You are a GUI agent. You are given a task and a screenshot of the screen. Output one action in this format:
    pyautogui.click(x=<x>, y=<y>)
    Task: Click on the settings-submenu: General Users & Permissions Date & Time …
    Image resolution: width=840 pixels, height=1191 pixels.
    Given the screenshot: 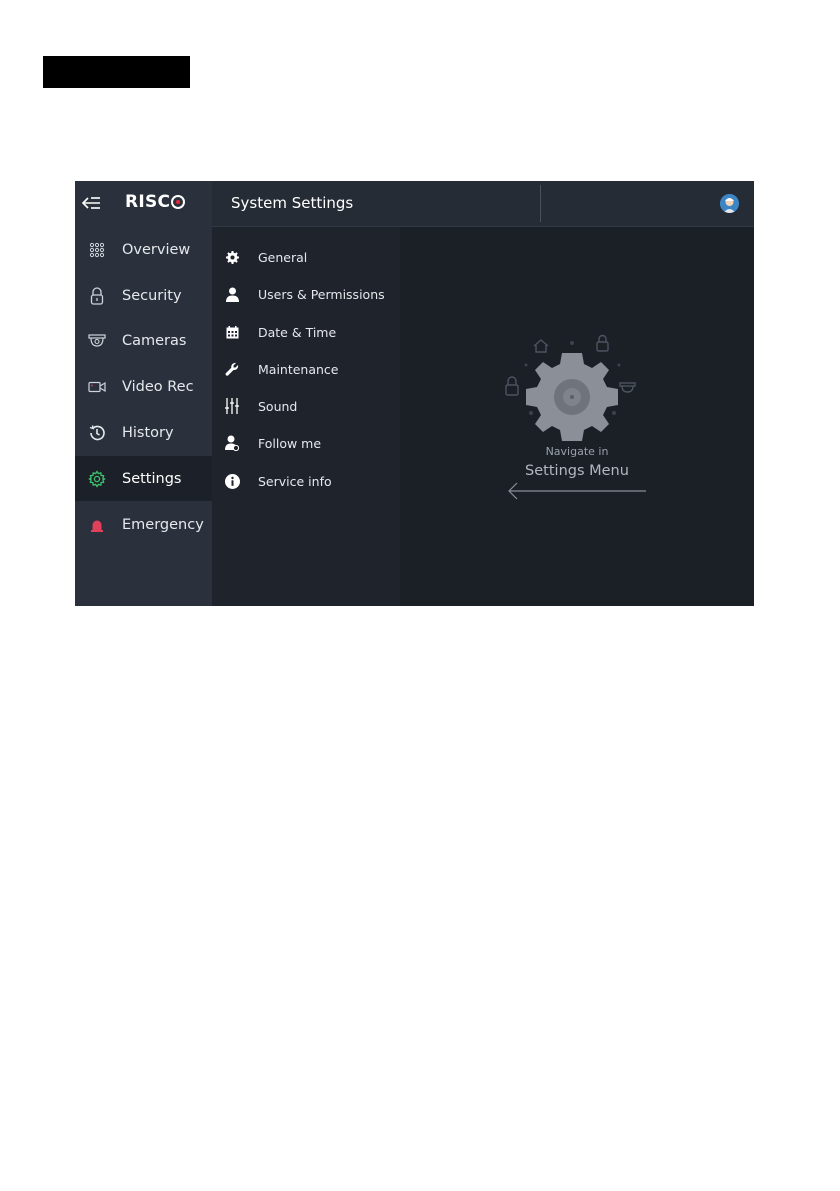 What is the action you would take?
    pyautogui.click(x=306, y=416)
    